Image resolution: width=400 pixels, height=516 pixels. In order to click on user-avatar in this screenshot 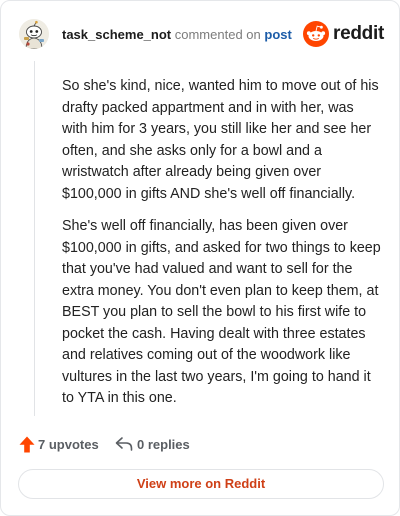, I will do `click(34, 34)`.